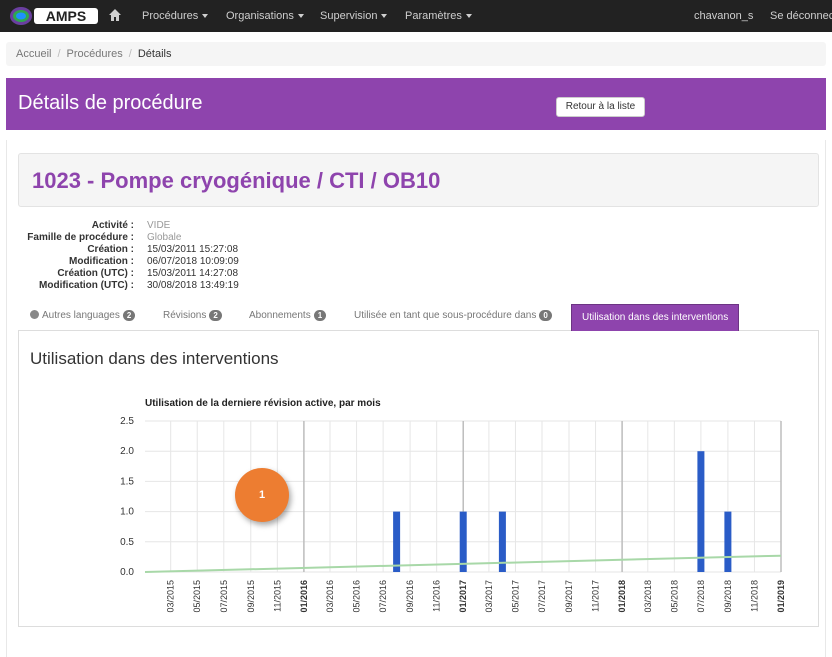 The height and width of the screenshot is (657, 832). Describe the element at coordinates (127, 421) in the screenshot. I see `y-tick-label: 2.5` at that location.